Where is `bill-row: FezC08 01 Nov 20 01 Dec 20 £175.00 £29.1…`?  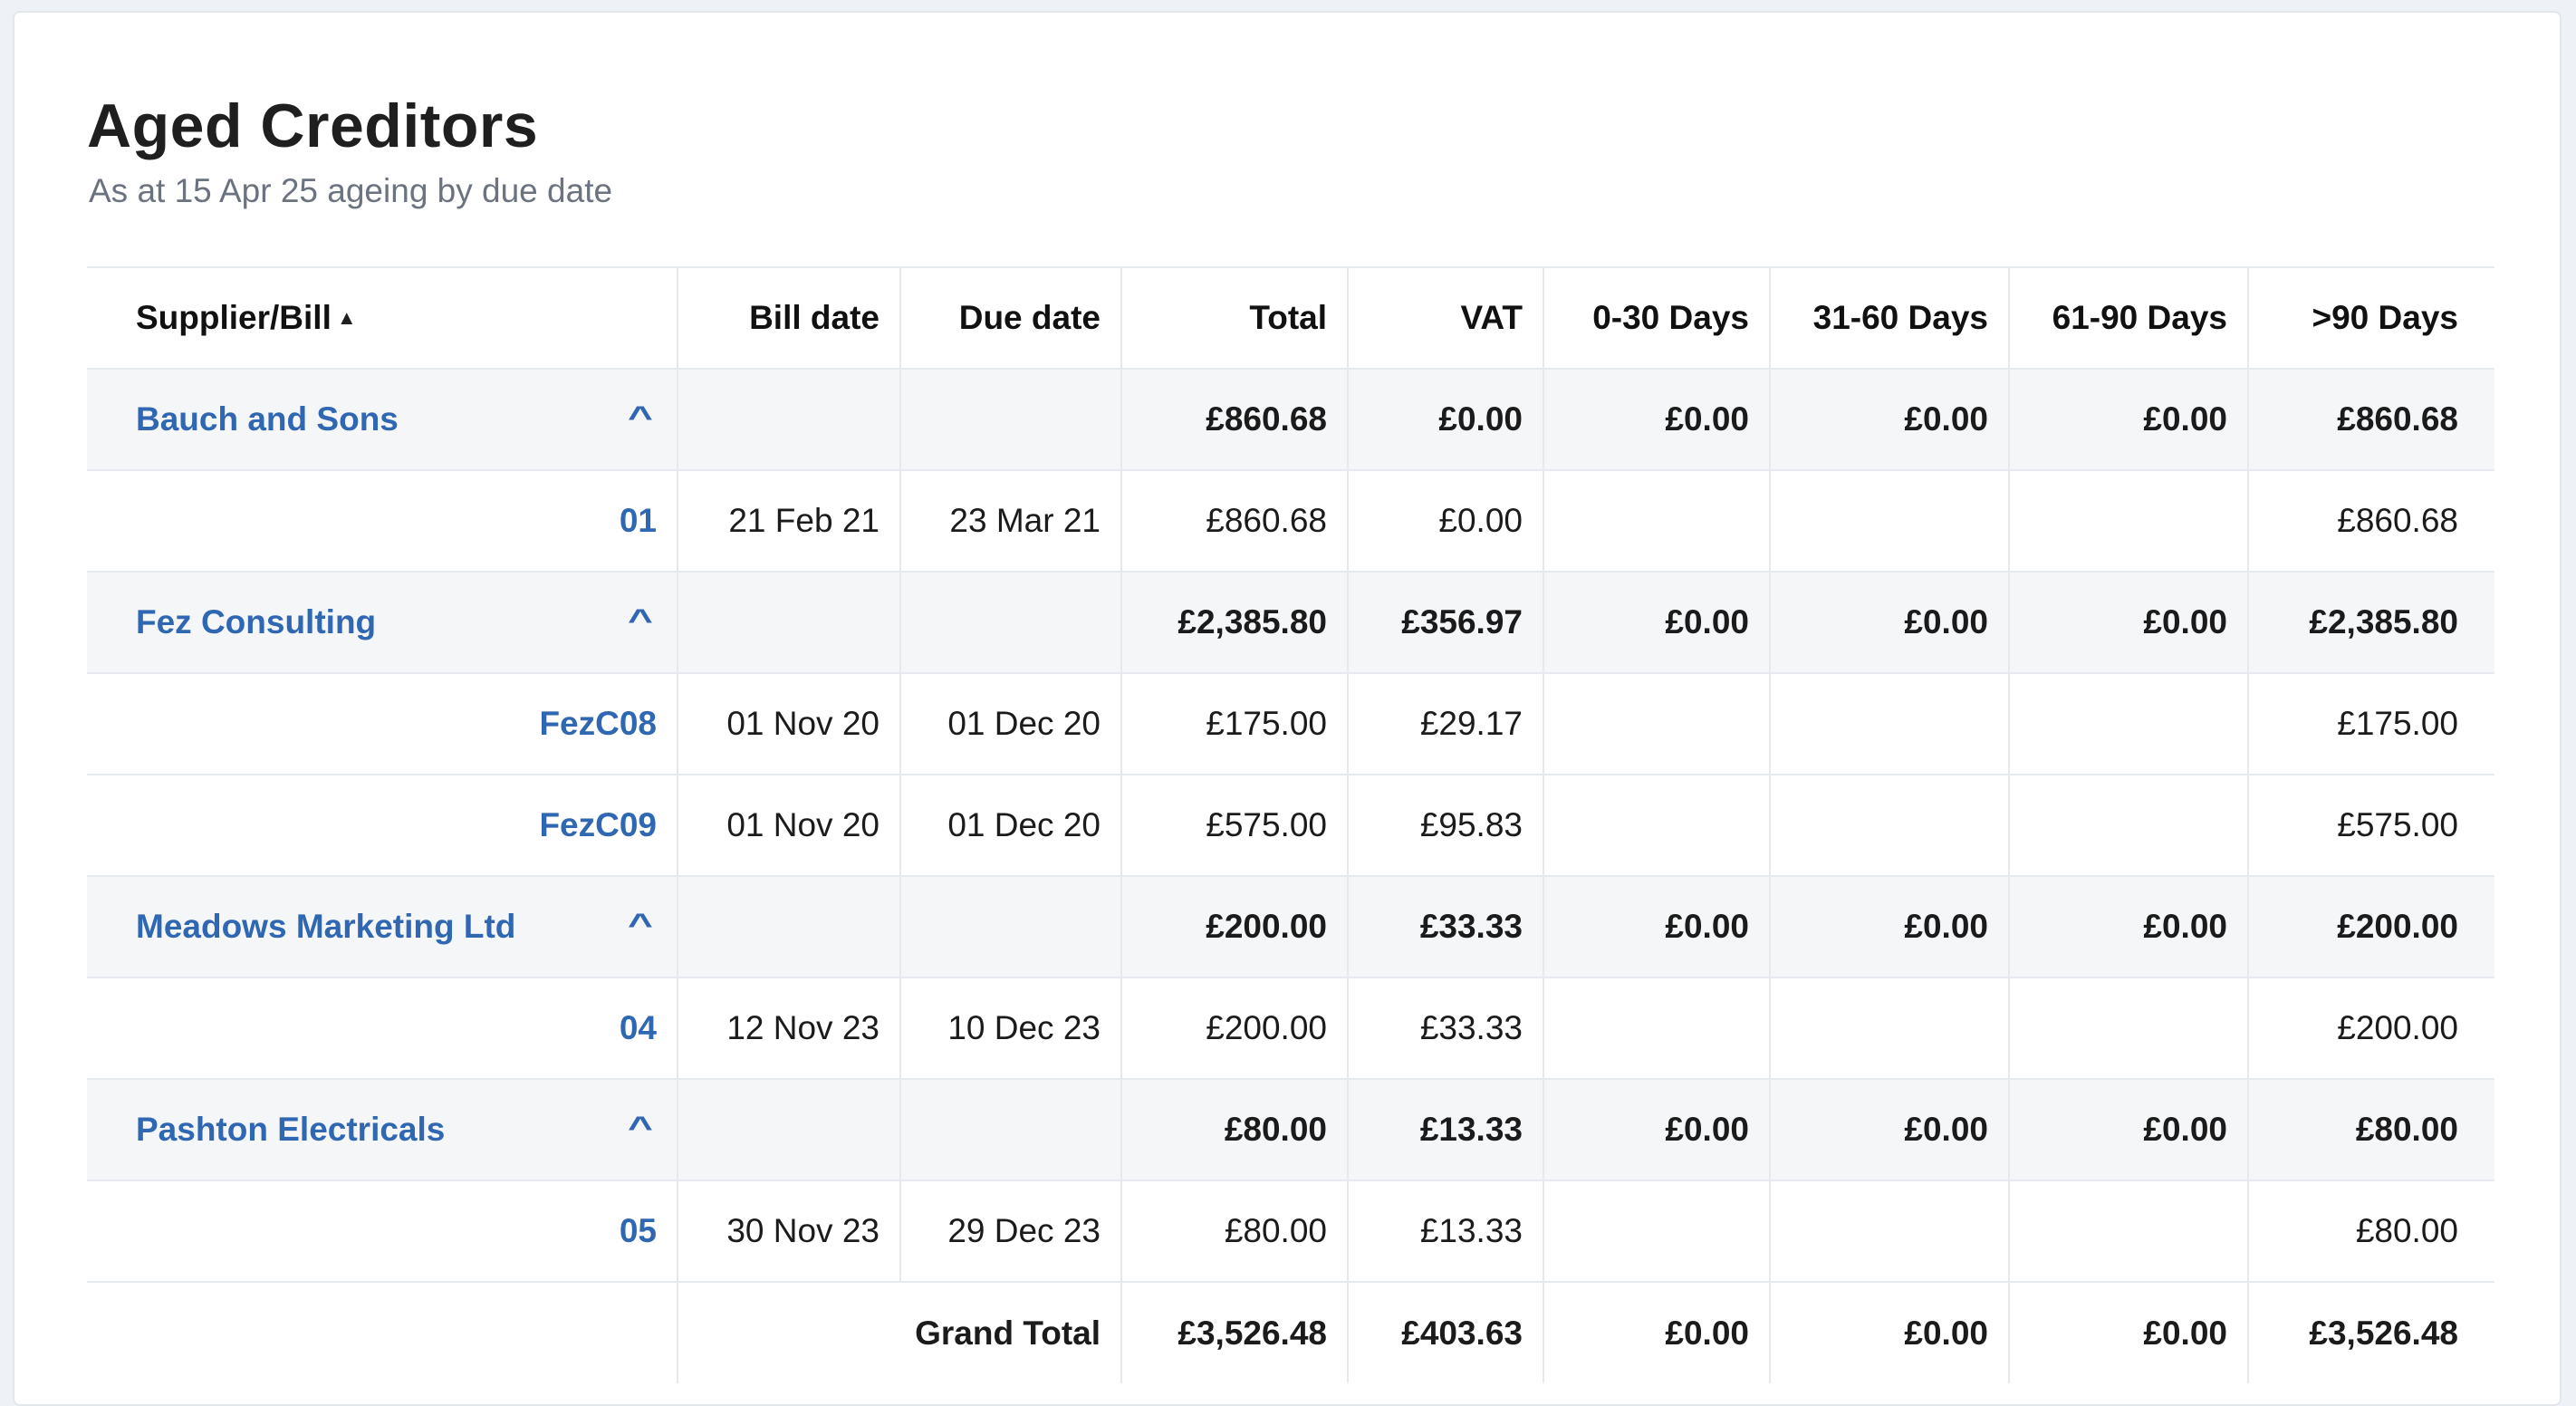
bill-row: FezC08 01 Nov 20 01 Dec 20 £175.00 £29.1… is located at coordinates (1290, 723).